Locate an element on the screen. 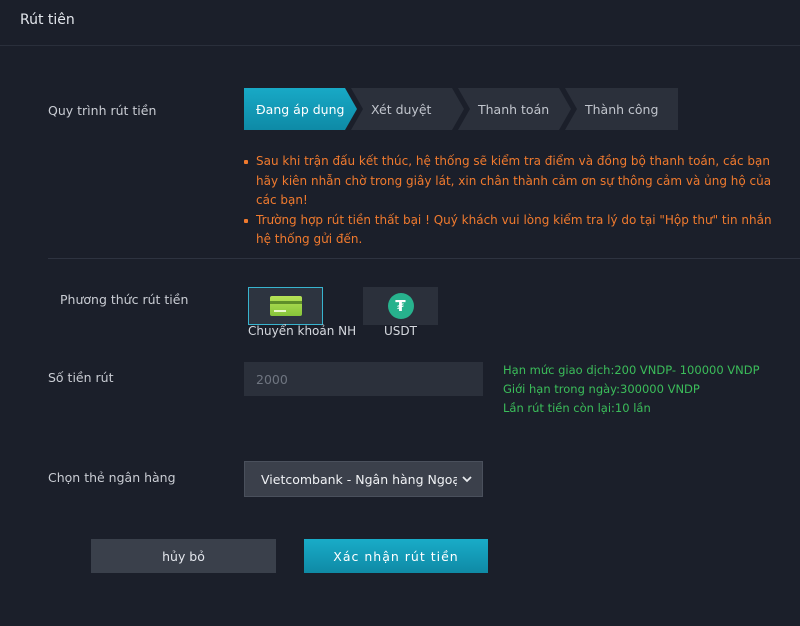 The image size is (800, 626). title-divider is located at coordinates (400, 45).